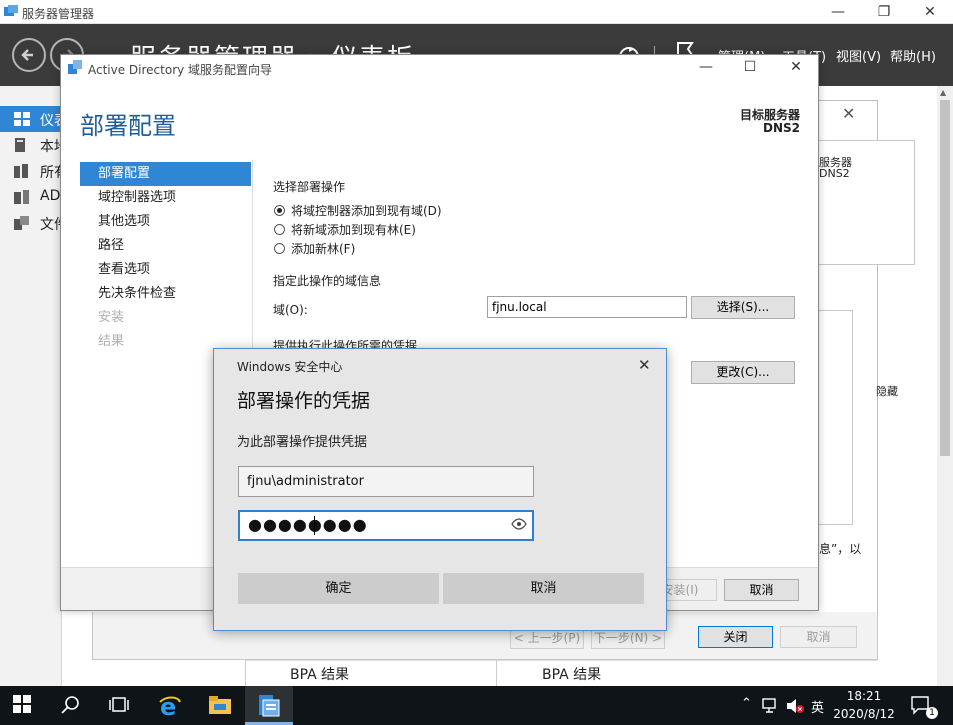 The image size is (953, 725). I want to click on wizard-nav-deployment-configuration: 部署配置, so click(165, 174).